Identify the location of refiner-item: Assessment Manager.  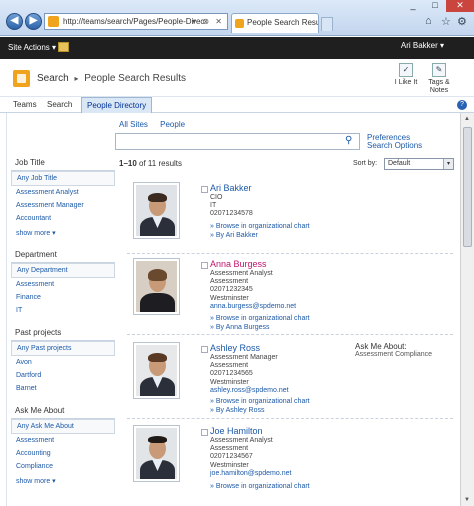
(63, 205).